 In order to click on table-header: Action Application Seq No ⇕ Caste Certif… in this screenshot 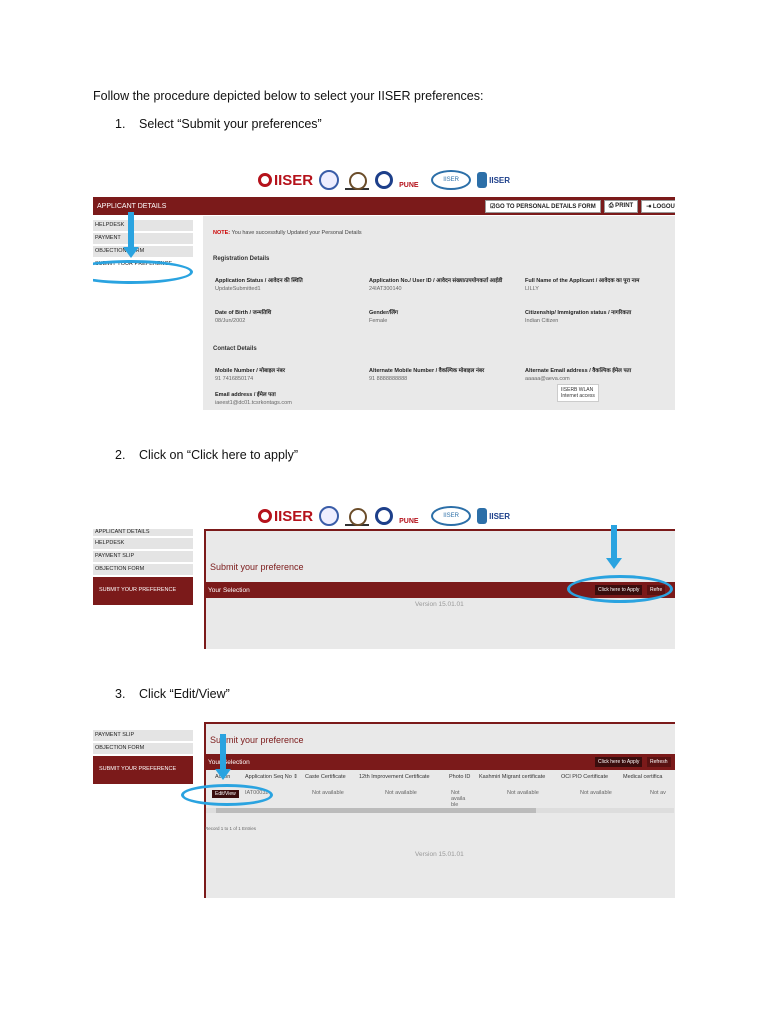, I will do `click(439, 777)`.